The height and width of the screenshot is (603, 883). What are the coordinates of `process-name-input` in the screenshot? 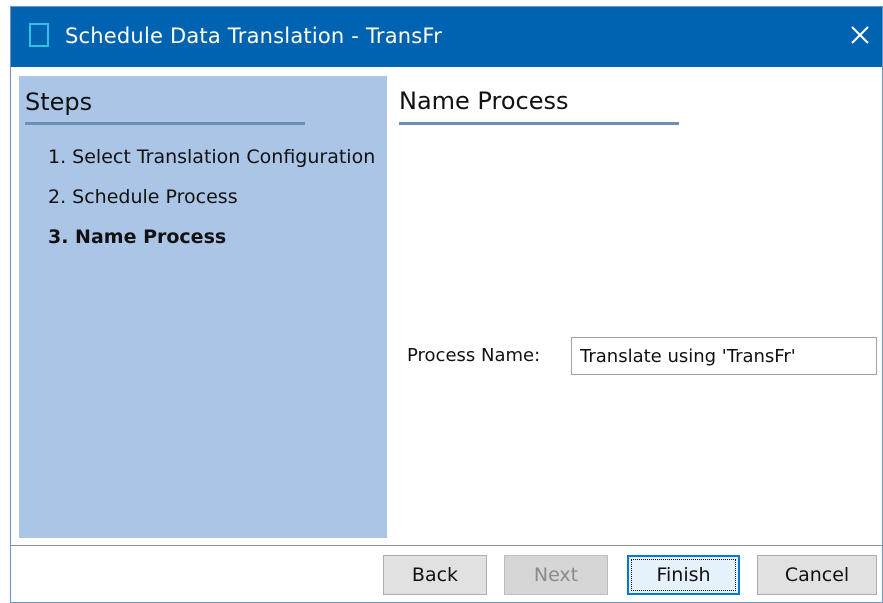 It's located at (724, 356).